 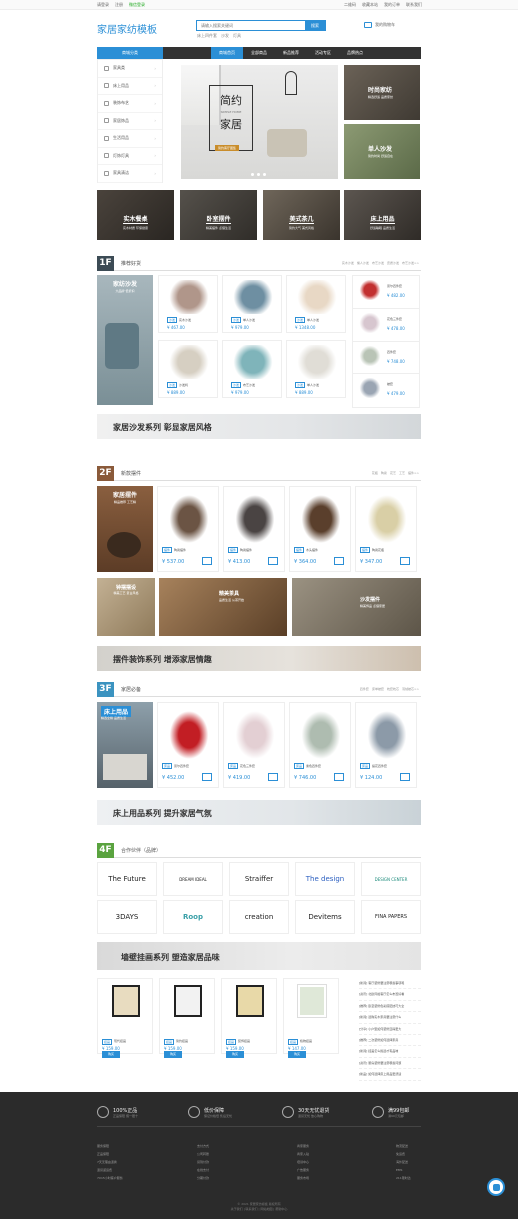 I want to click on floor-link: 枕套枕芯, so click(x=393, y=689).